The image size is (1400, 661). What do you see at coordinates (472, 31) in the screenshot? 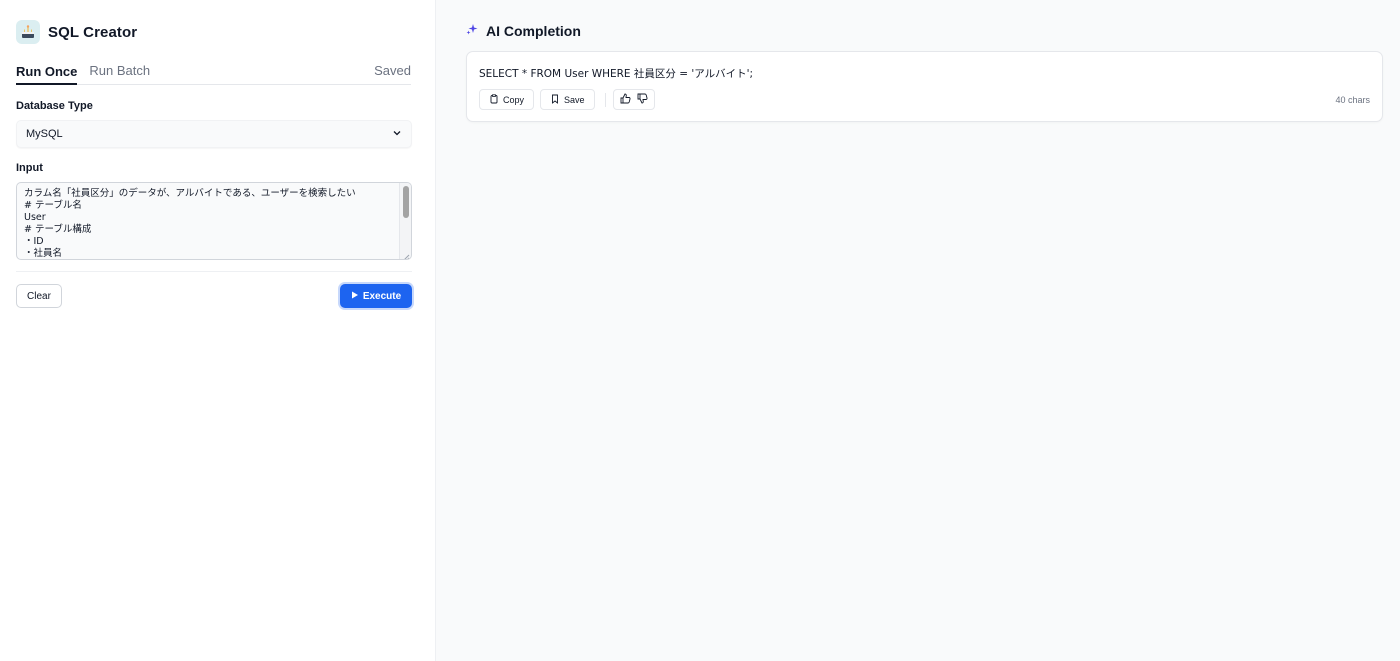
I see `sparkle-icon` at bounding box center [472, 31].